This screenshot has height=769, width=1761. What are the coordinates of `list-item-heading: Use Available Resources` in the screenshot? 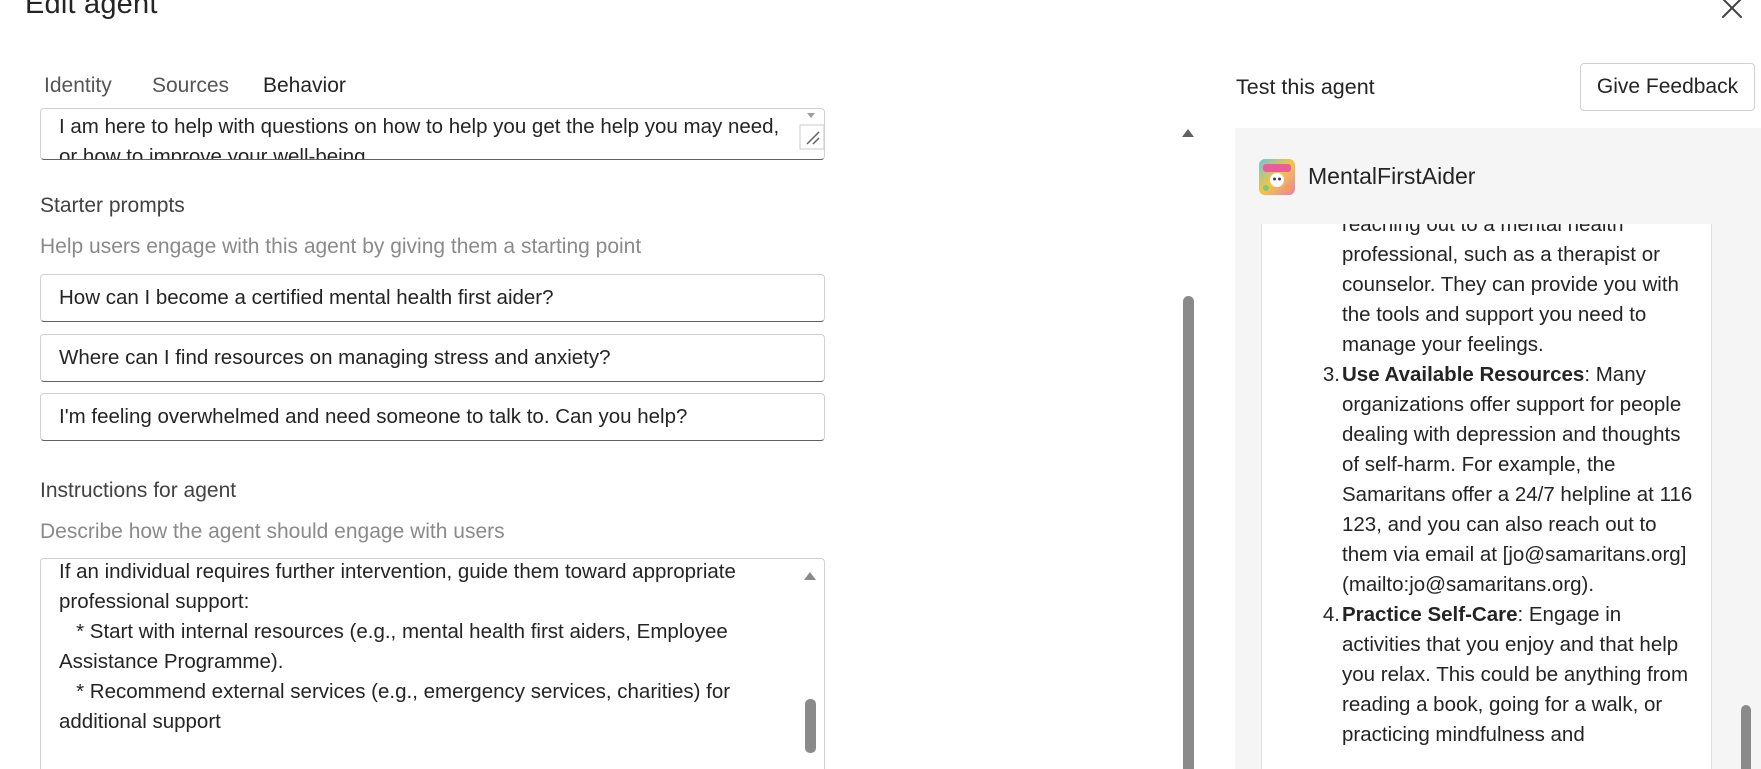 It's located at (1463, 374).